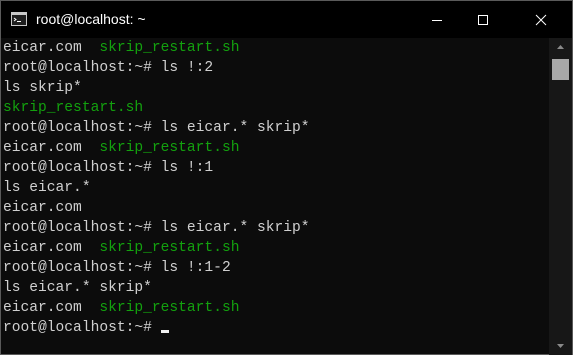 This screenshot has height=355, width=573. I want to click on vertical-scrollbar, so click(560, 196).